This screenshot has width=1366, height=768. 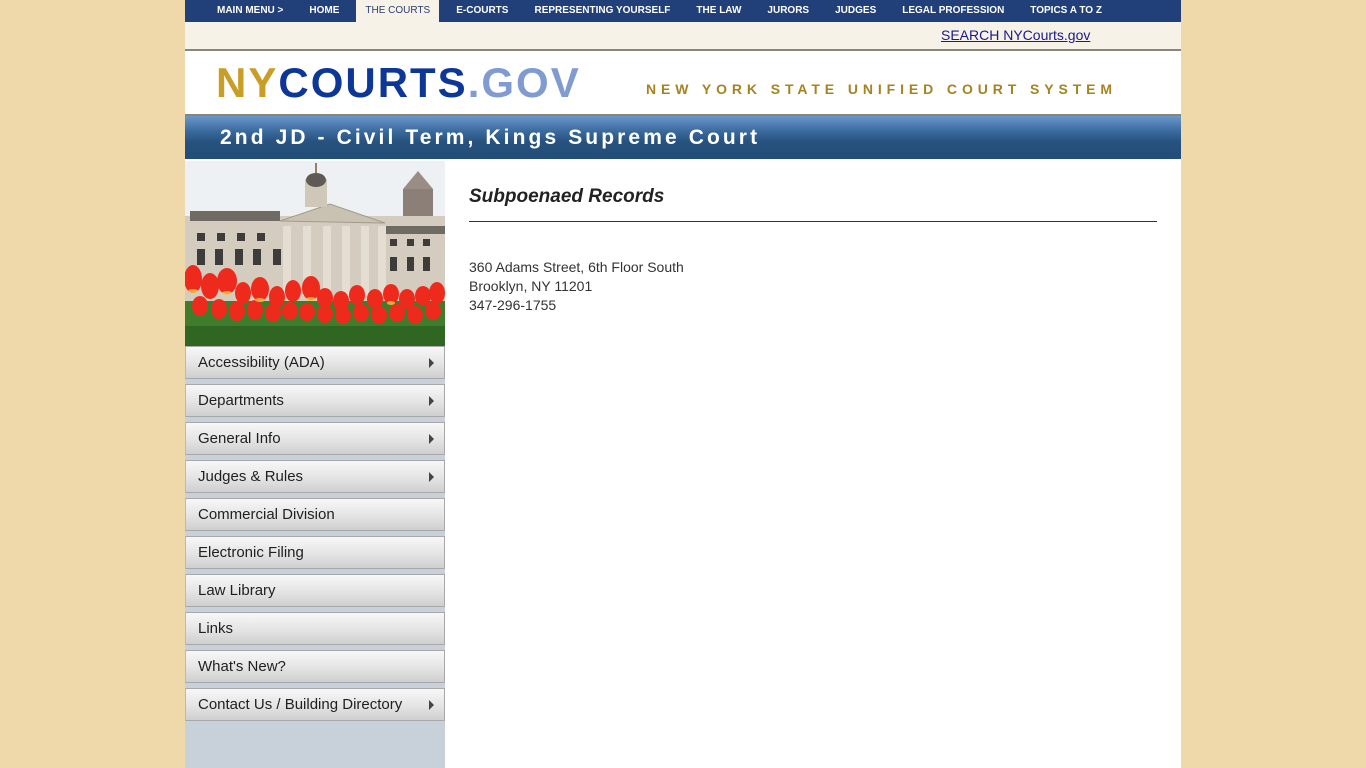 What do you see at coordinates (261, 362) in the screenshot?
I see `sidebar-item-label: Accessibility (ADA)` at bounding box center [261, 362].